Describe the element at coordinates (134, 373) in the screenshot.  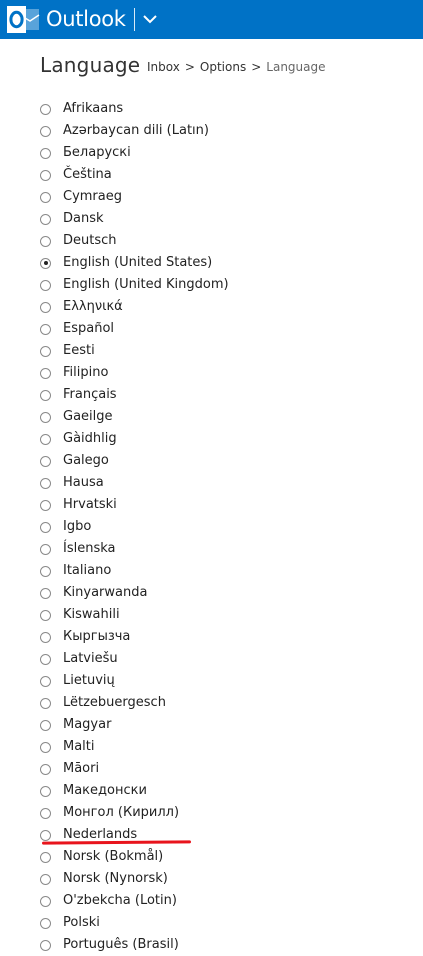
I see `language-option: Filipino` at that location.